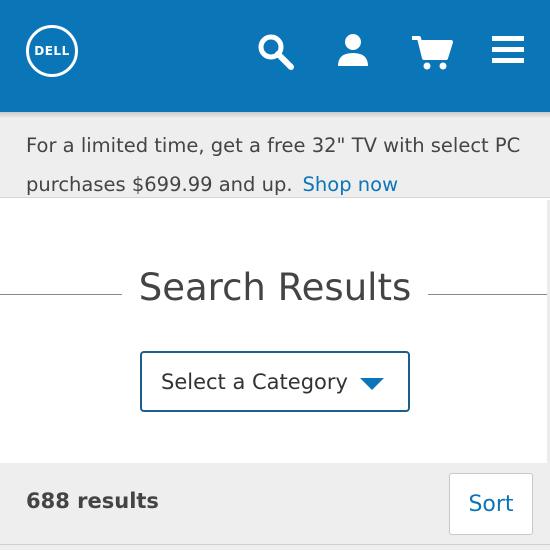  What do you see at coordinates (276, 52) in the screenshot?
I see `search-icon` at bounding box center [276, 52].